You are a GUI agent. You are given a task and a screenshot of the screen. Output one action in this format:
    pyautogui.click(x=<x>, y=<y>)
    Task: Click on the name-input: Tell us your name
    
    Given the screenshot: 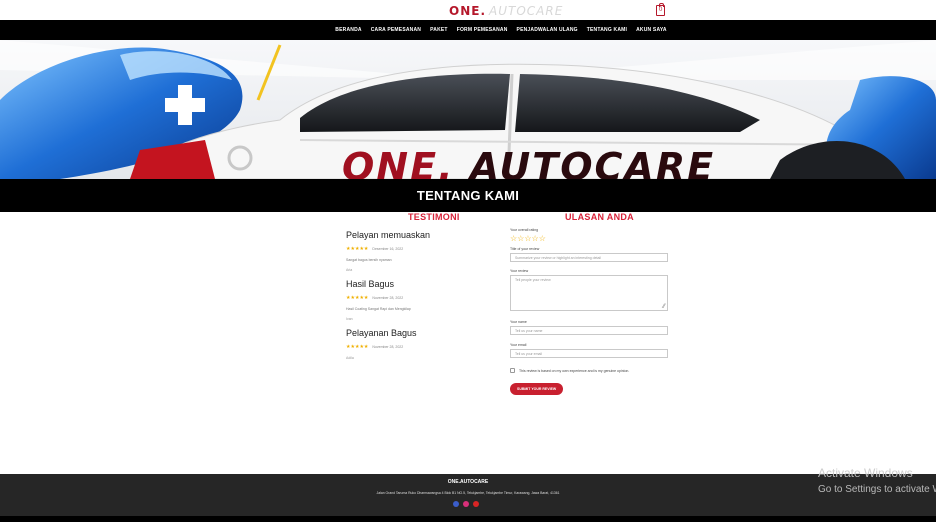 What is the action you would take?
    pyautogui.click(x=589, y=330)
    